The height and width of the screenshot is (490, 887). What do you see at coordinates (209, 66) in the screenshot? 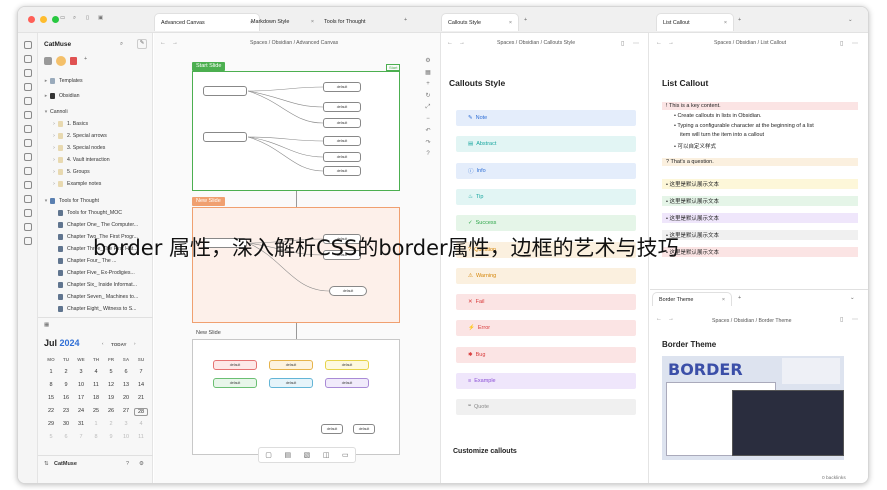
I see `group-label: Start Slide` at bounding box center [209, 66].